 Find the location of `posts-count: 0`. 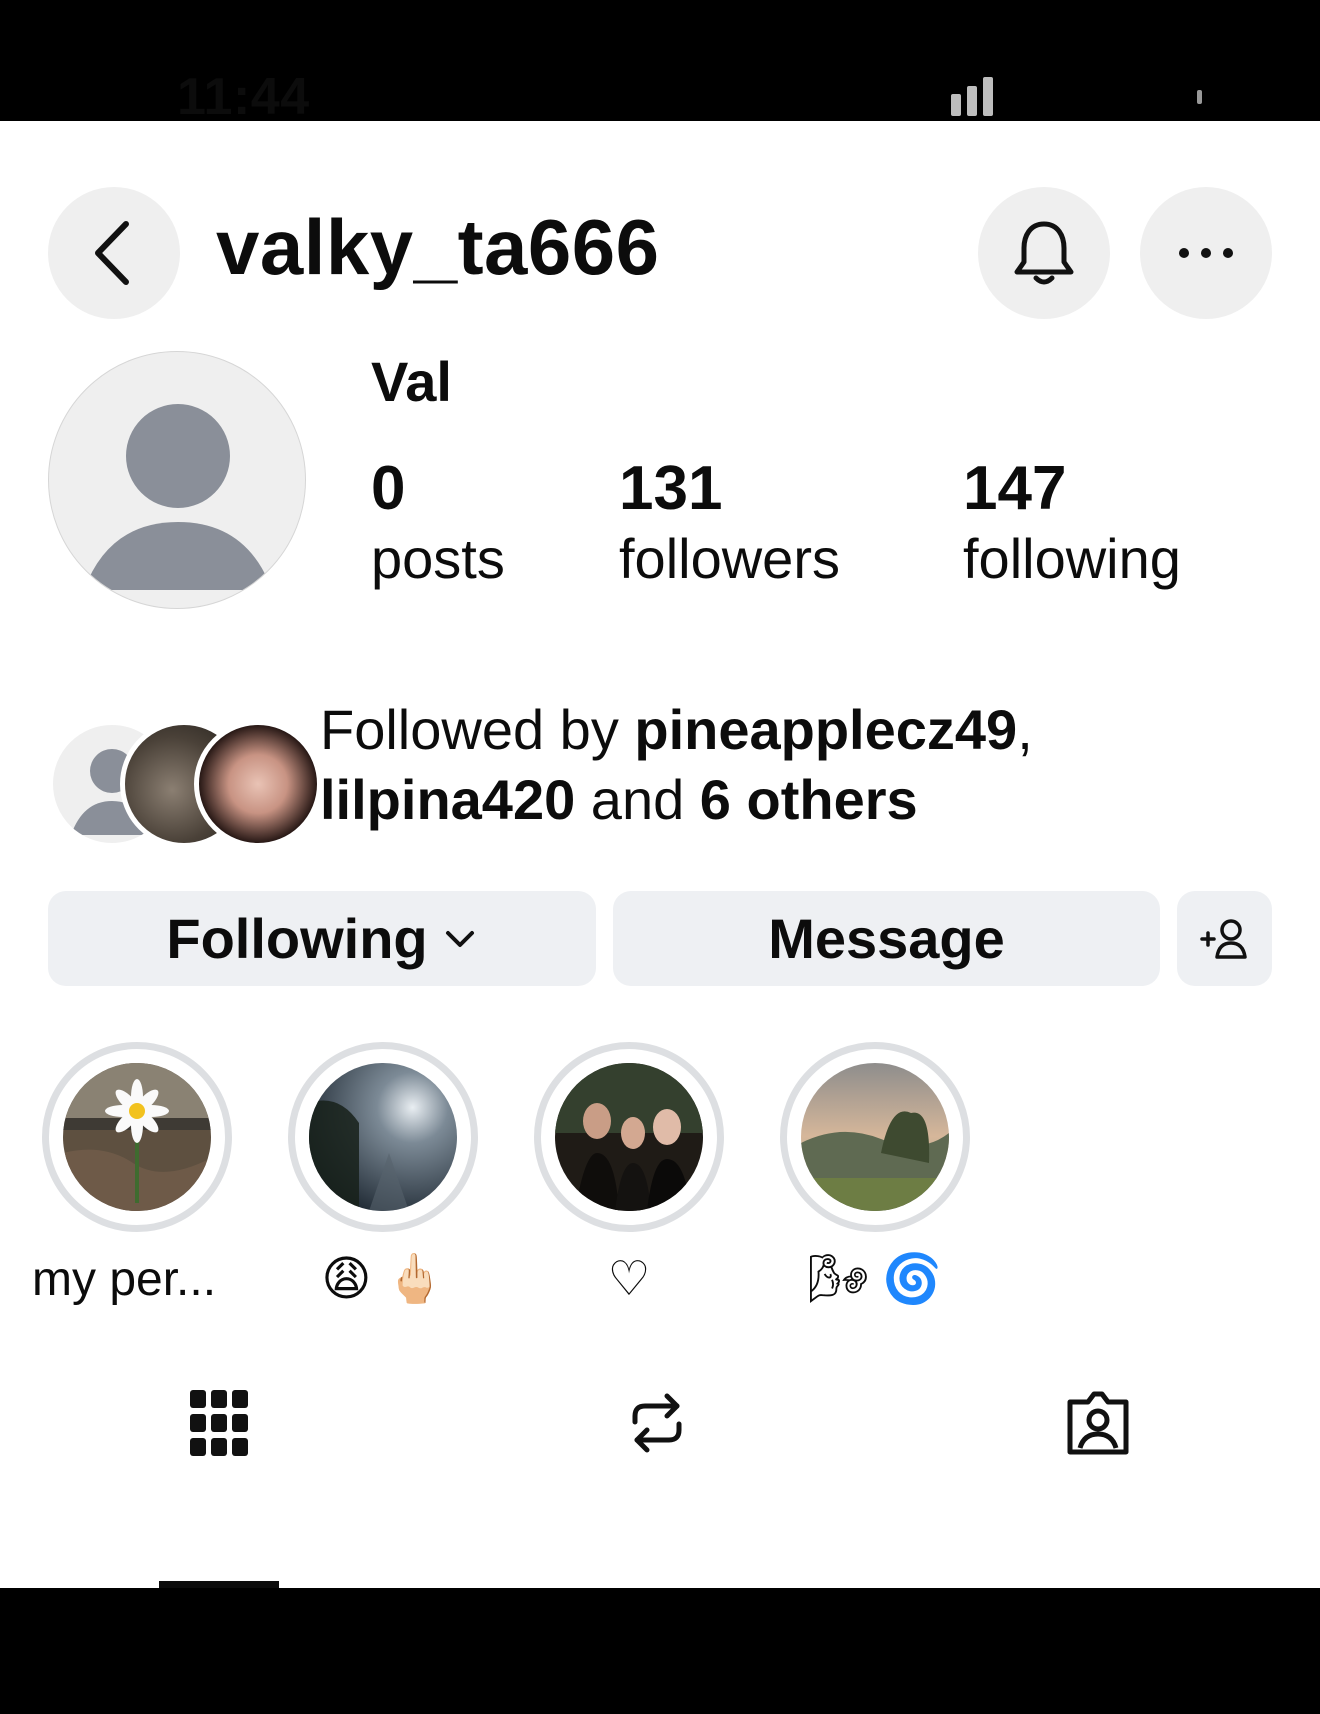

posts-count: 0 is located at coordinates (388, 488).